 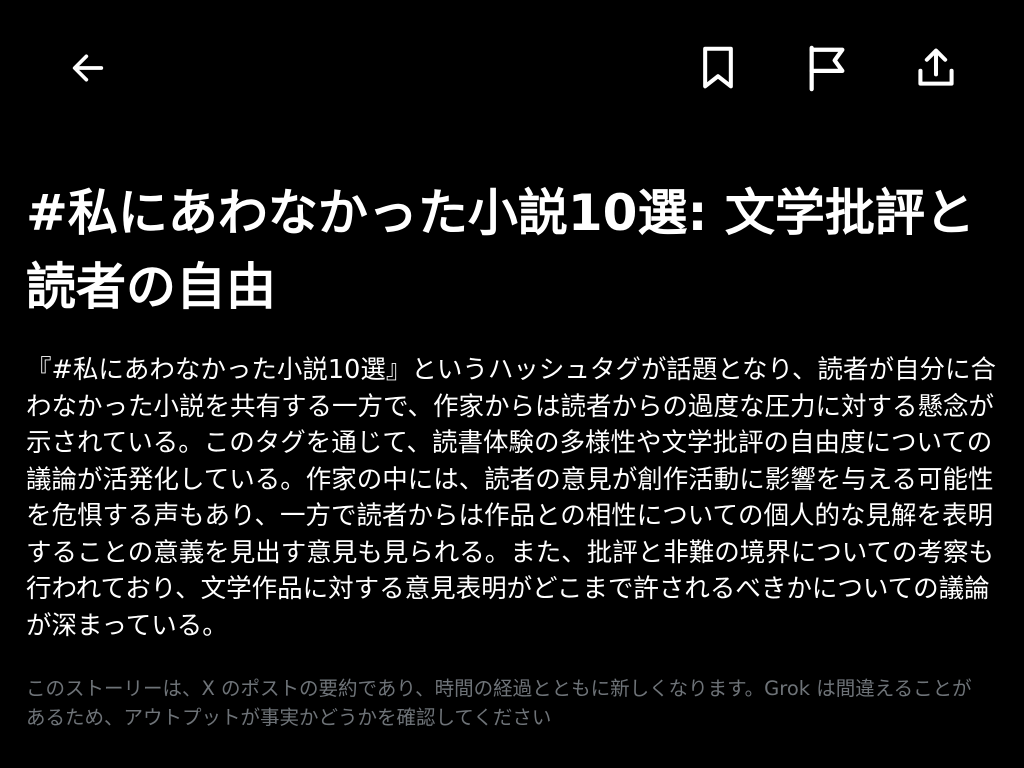 I want to click on bookmark-icon, so click(x=718, y=67).